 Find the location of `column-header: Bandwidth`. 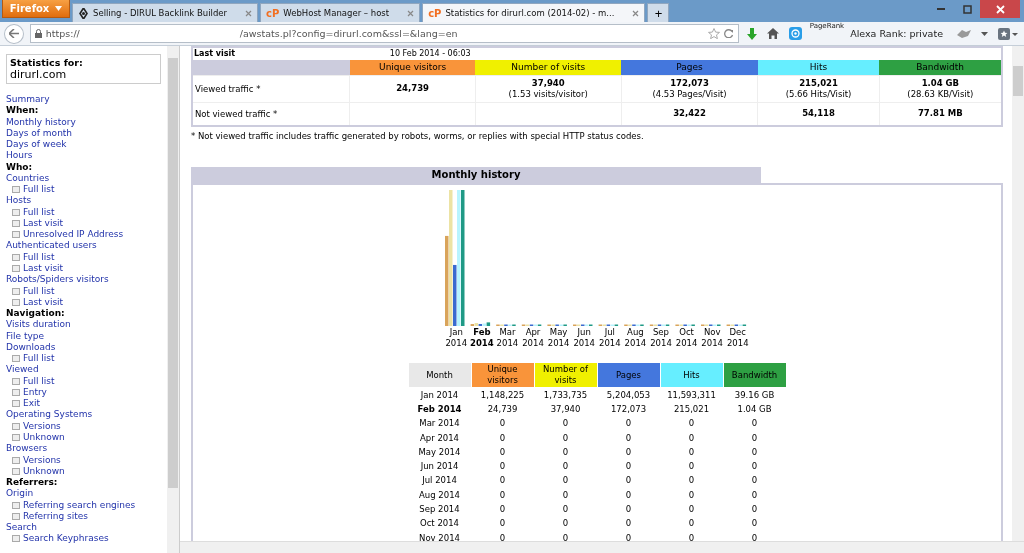

column-header: Bandwidth is located at coordinates (940, 67).